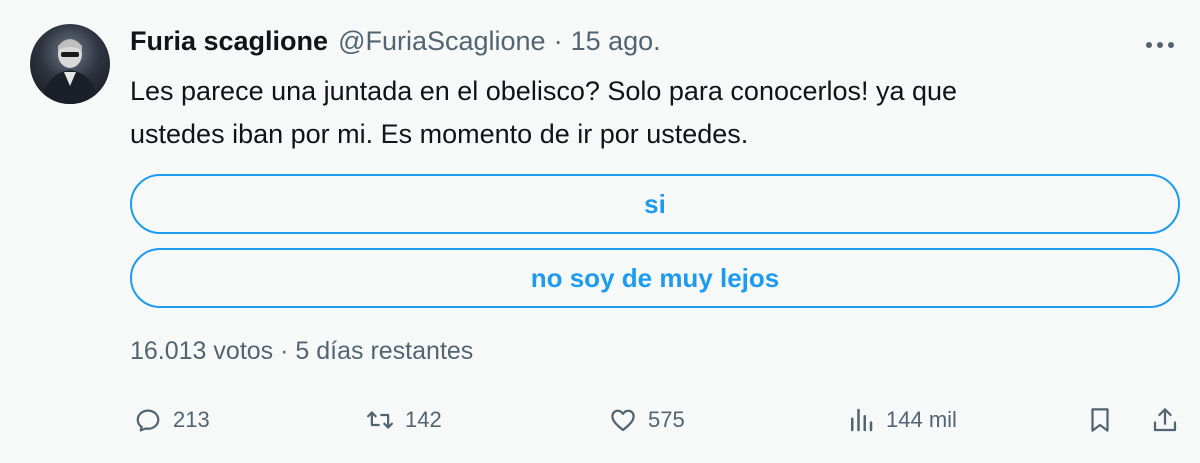 The width and height of the screenshot is (1200, 463). I want to click on poll-option-no-soy-de-muy-lejos: no soy de muy lejos, so click(655, 278).